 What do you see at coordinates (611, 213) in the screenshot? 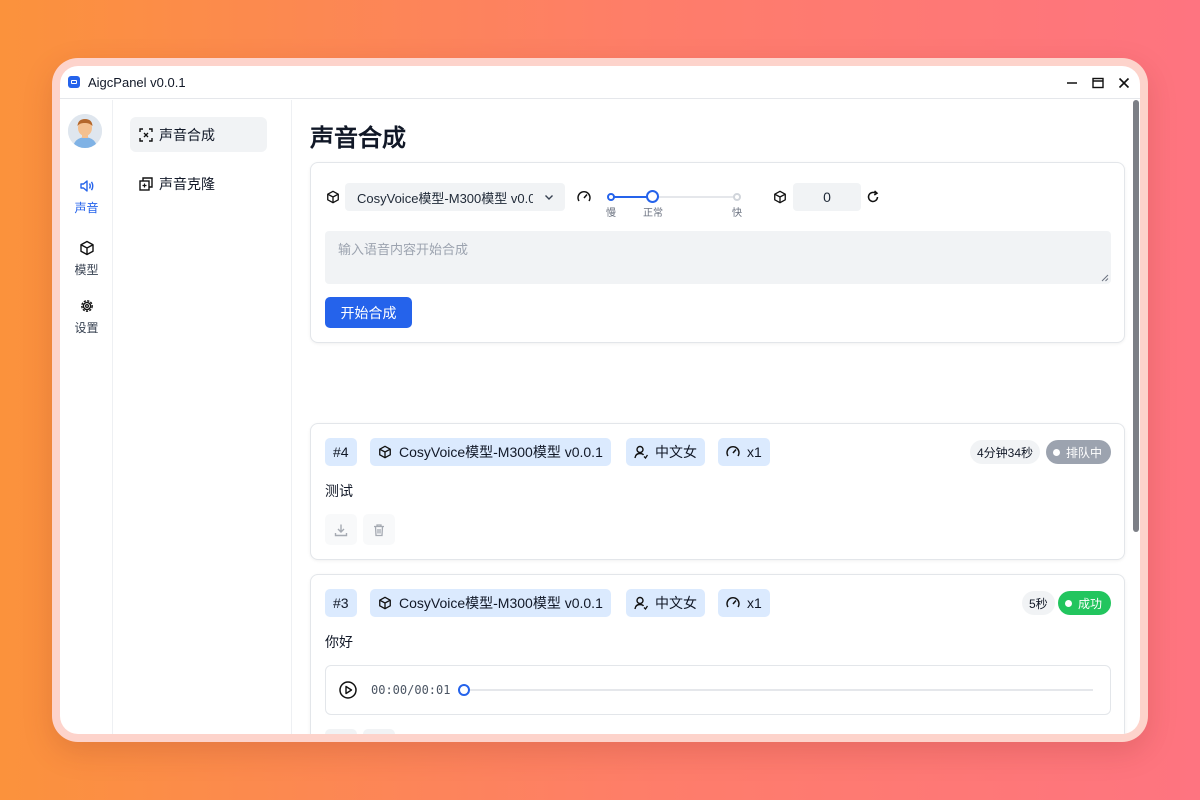
I see `slider-mark: 慢` at bounding box center [611, 213].